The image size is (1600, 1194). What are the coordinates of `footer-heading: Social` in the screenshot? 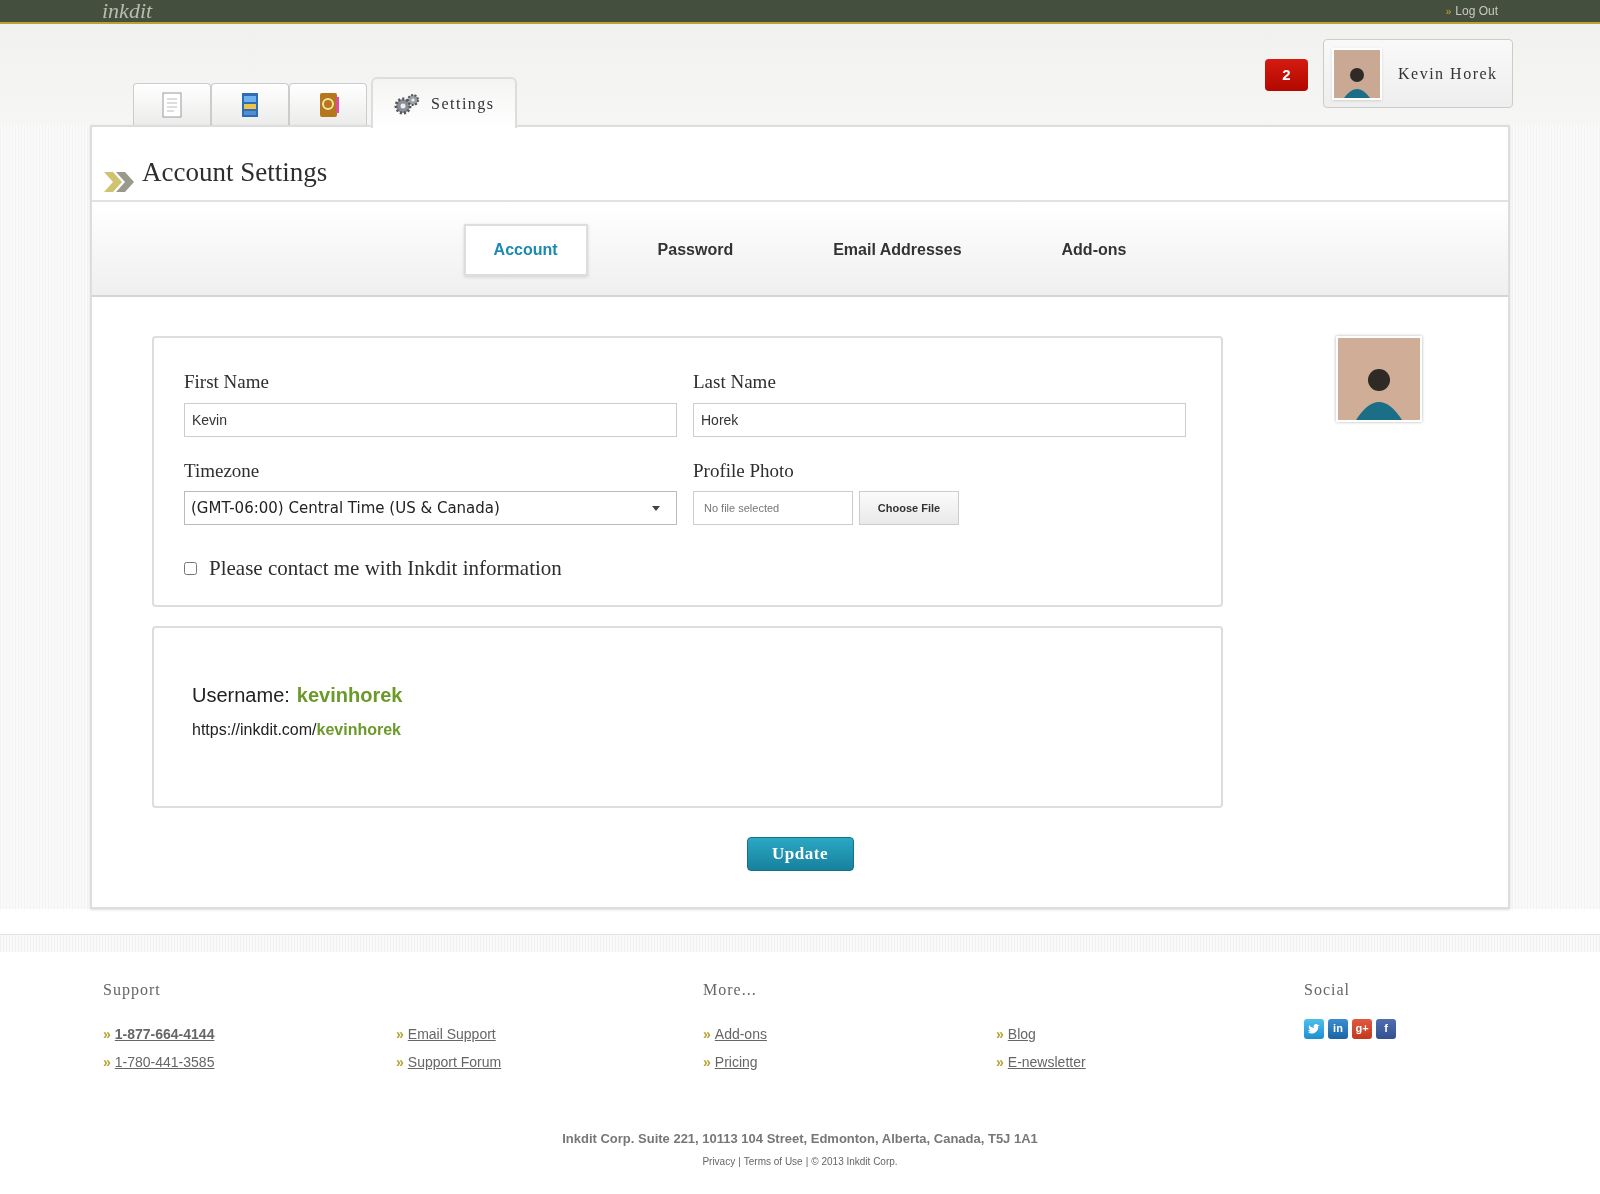 It's located at (1327, 989).